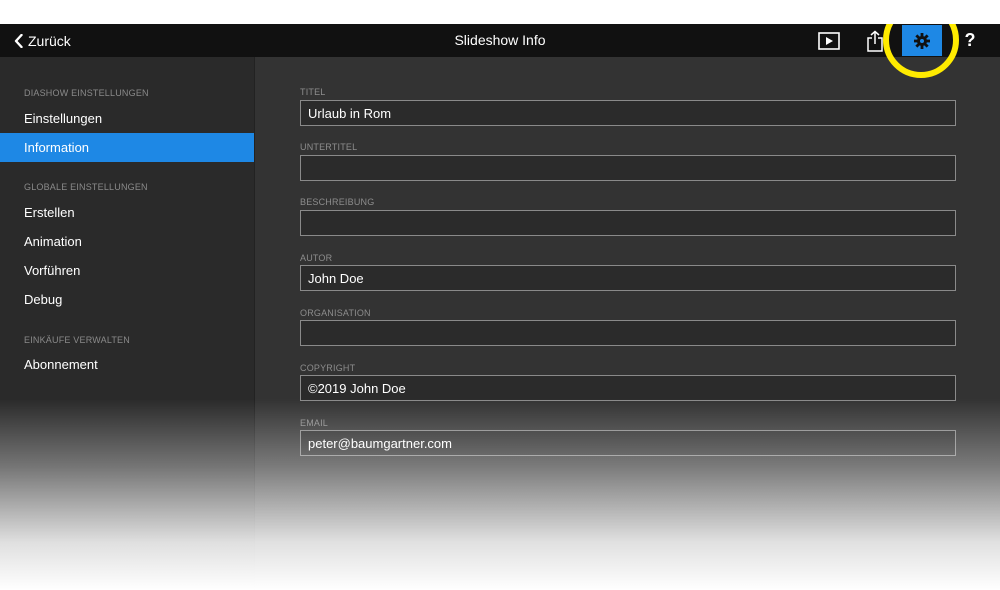 Image resolution: width=1000 pixels, height=590 pixels. Describe the element at coordinates (127, 270) in the screenshot. I see `sidebar-item-vorfuehren: Vorführen` at that location.